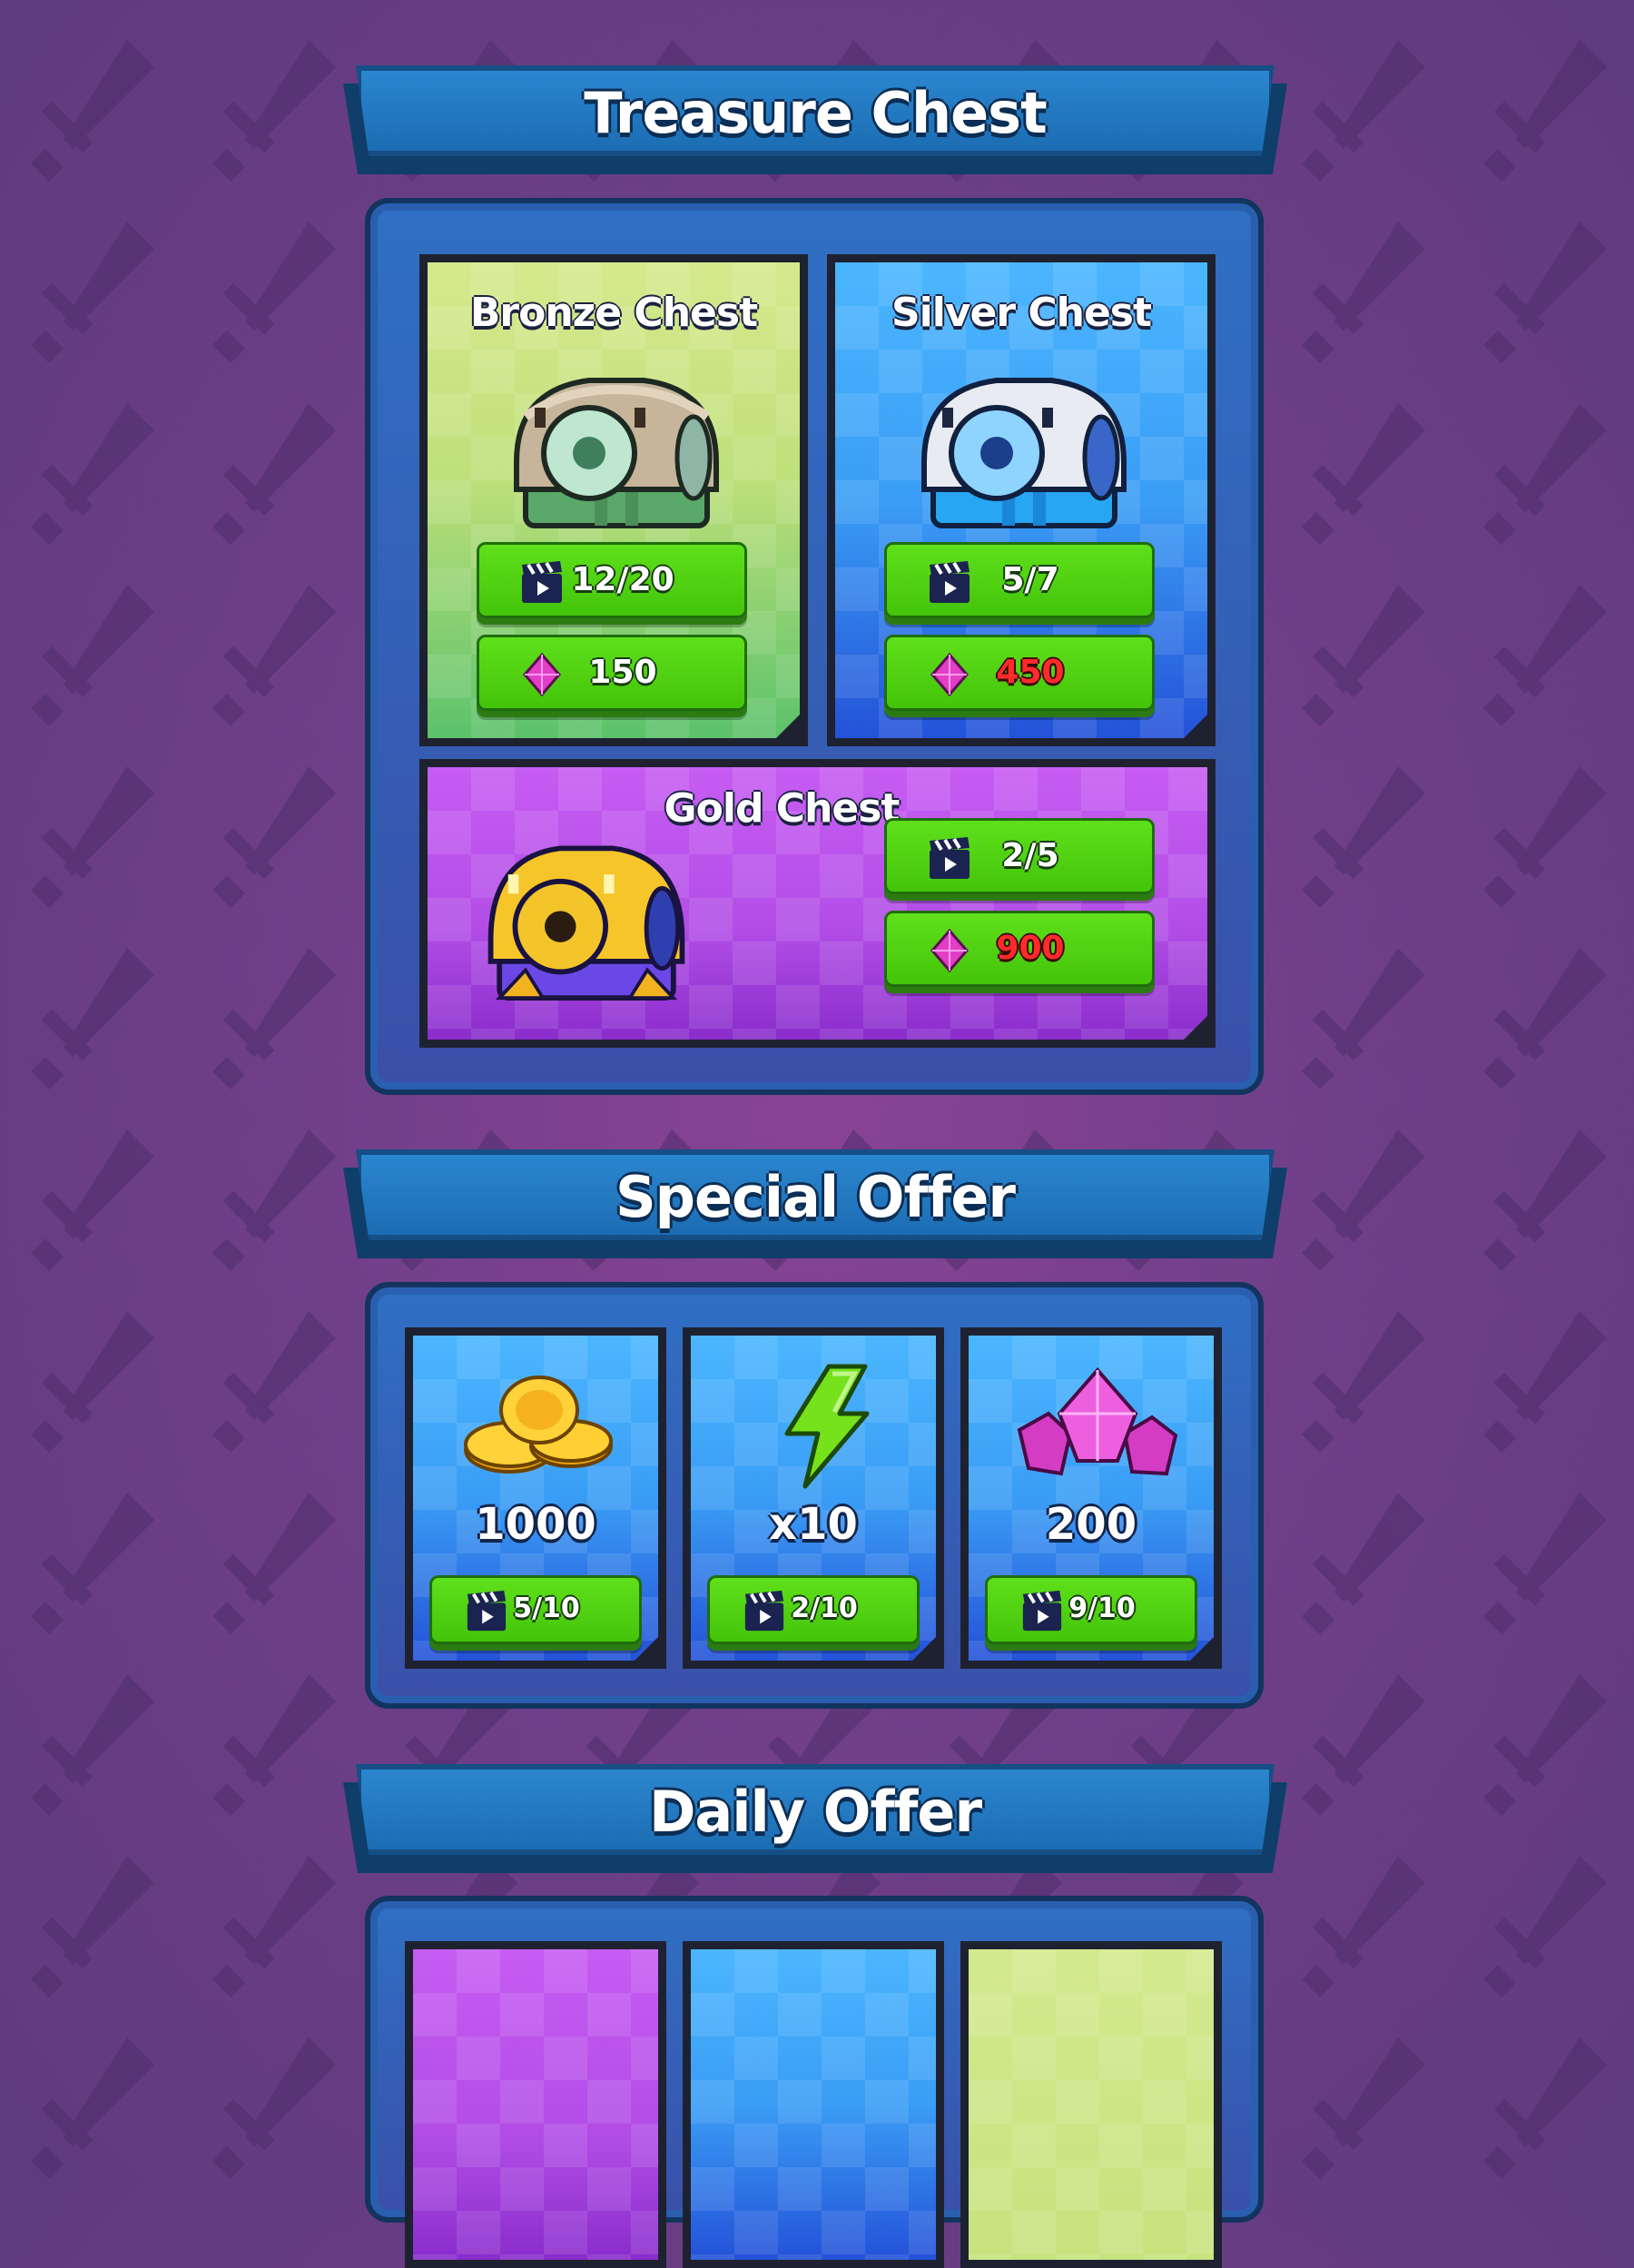 The width and height of the screenshot is (1634, 2268). I want to click on daily-offer-panel, so click(814, 2082).